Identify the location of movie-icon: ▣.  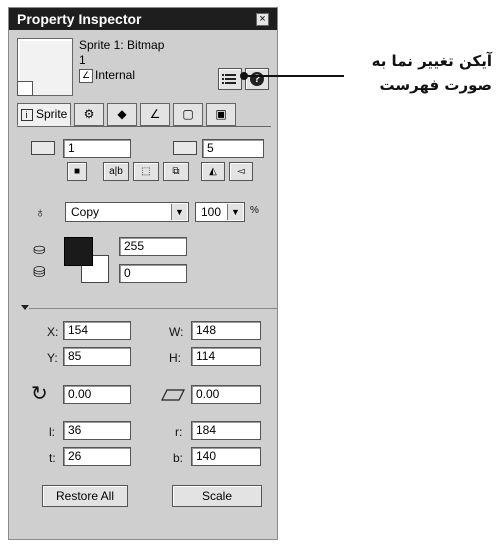
(221, 114).